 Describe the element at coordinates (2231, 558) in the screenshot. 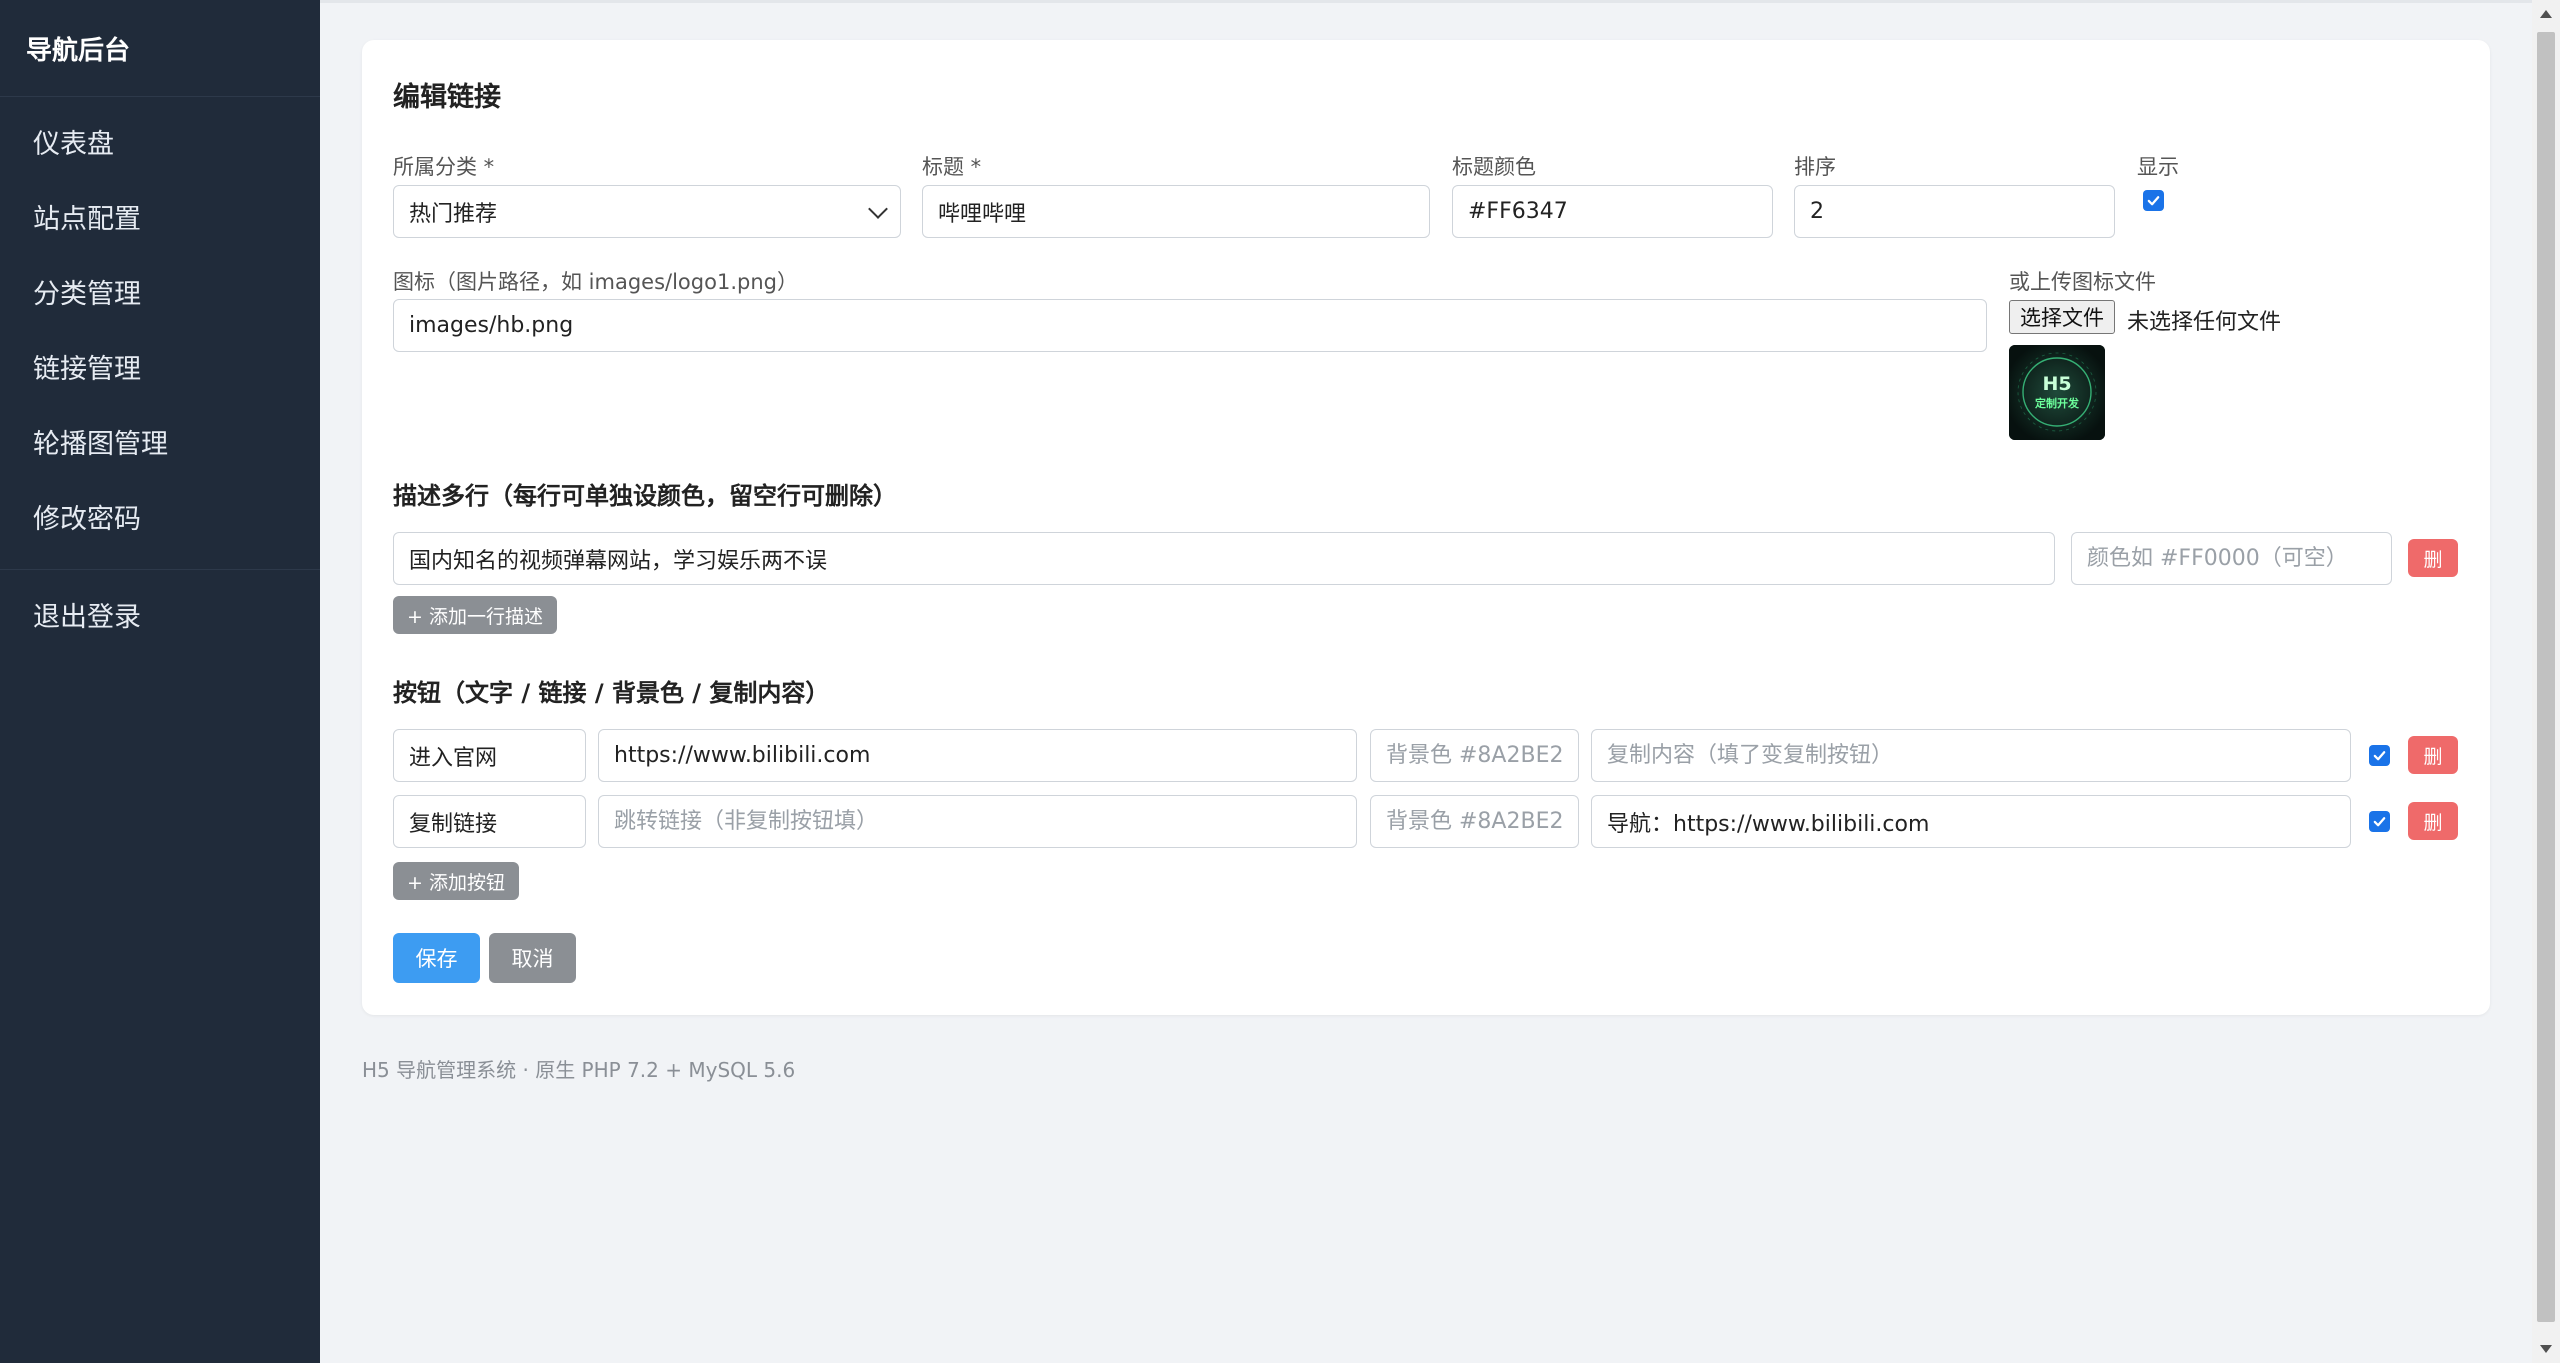

I see `description-color-input` at that location.